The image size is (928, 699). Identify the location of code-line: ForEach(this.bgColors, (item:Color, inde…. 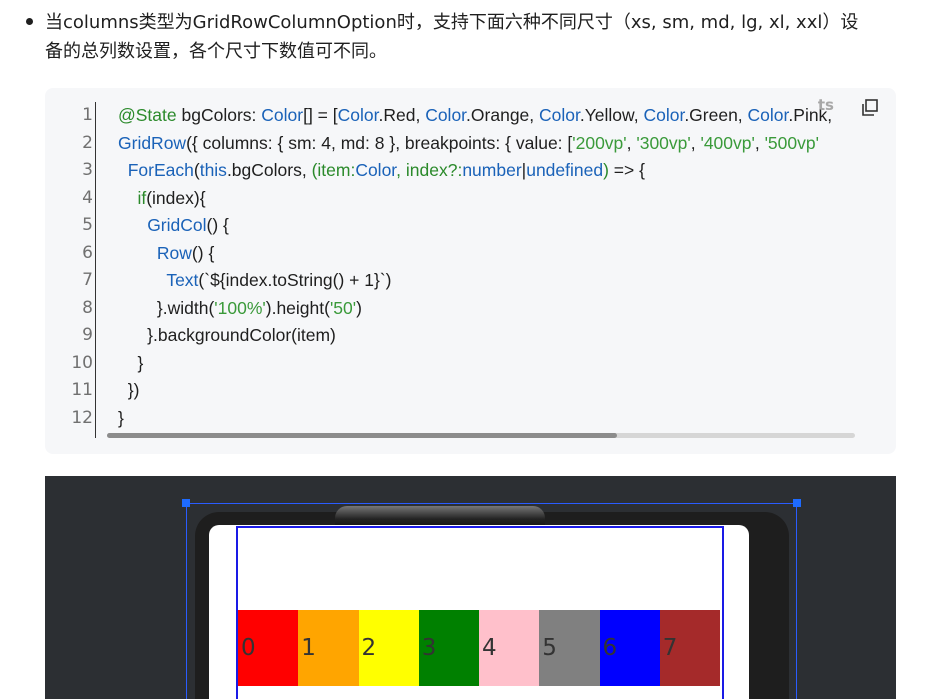
(488, 171).